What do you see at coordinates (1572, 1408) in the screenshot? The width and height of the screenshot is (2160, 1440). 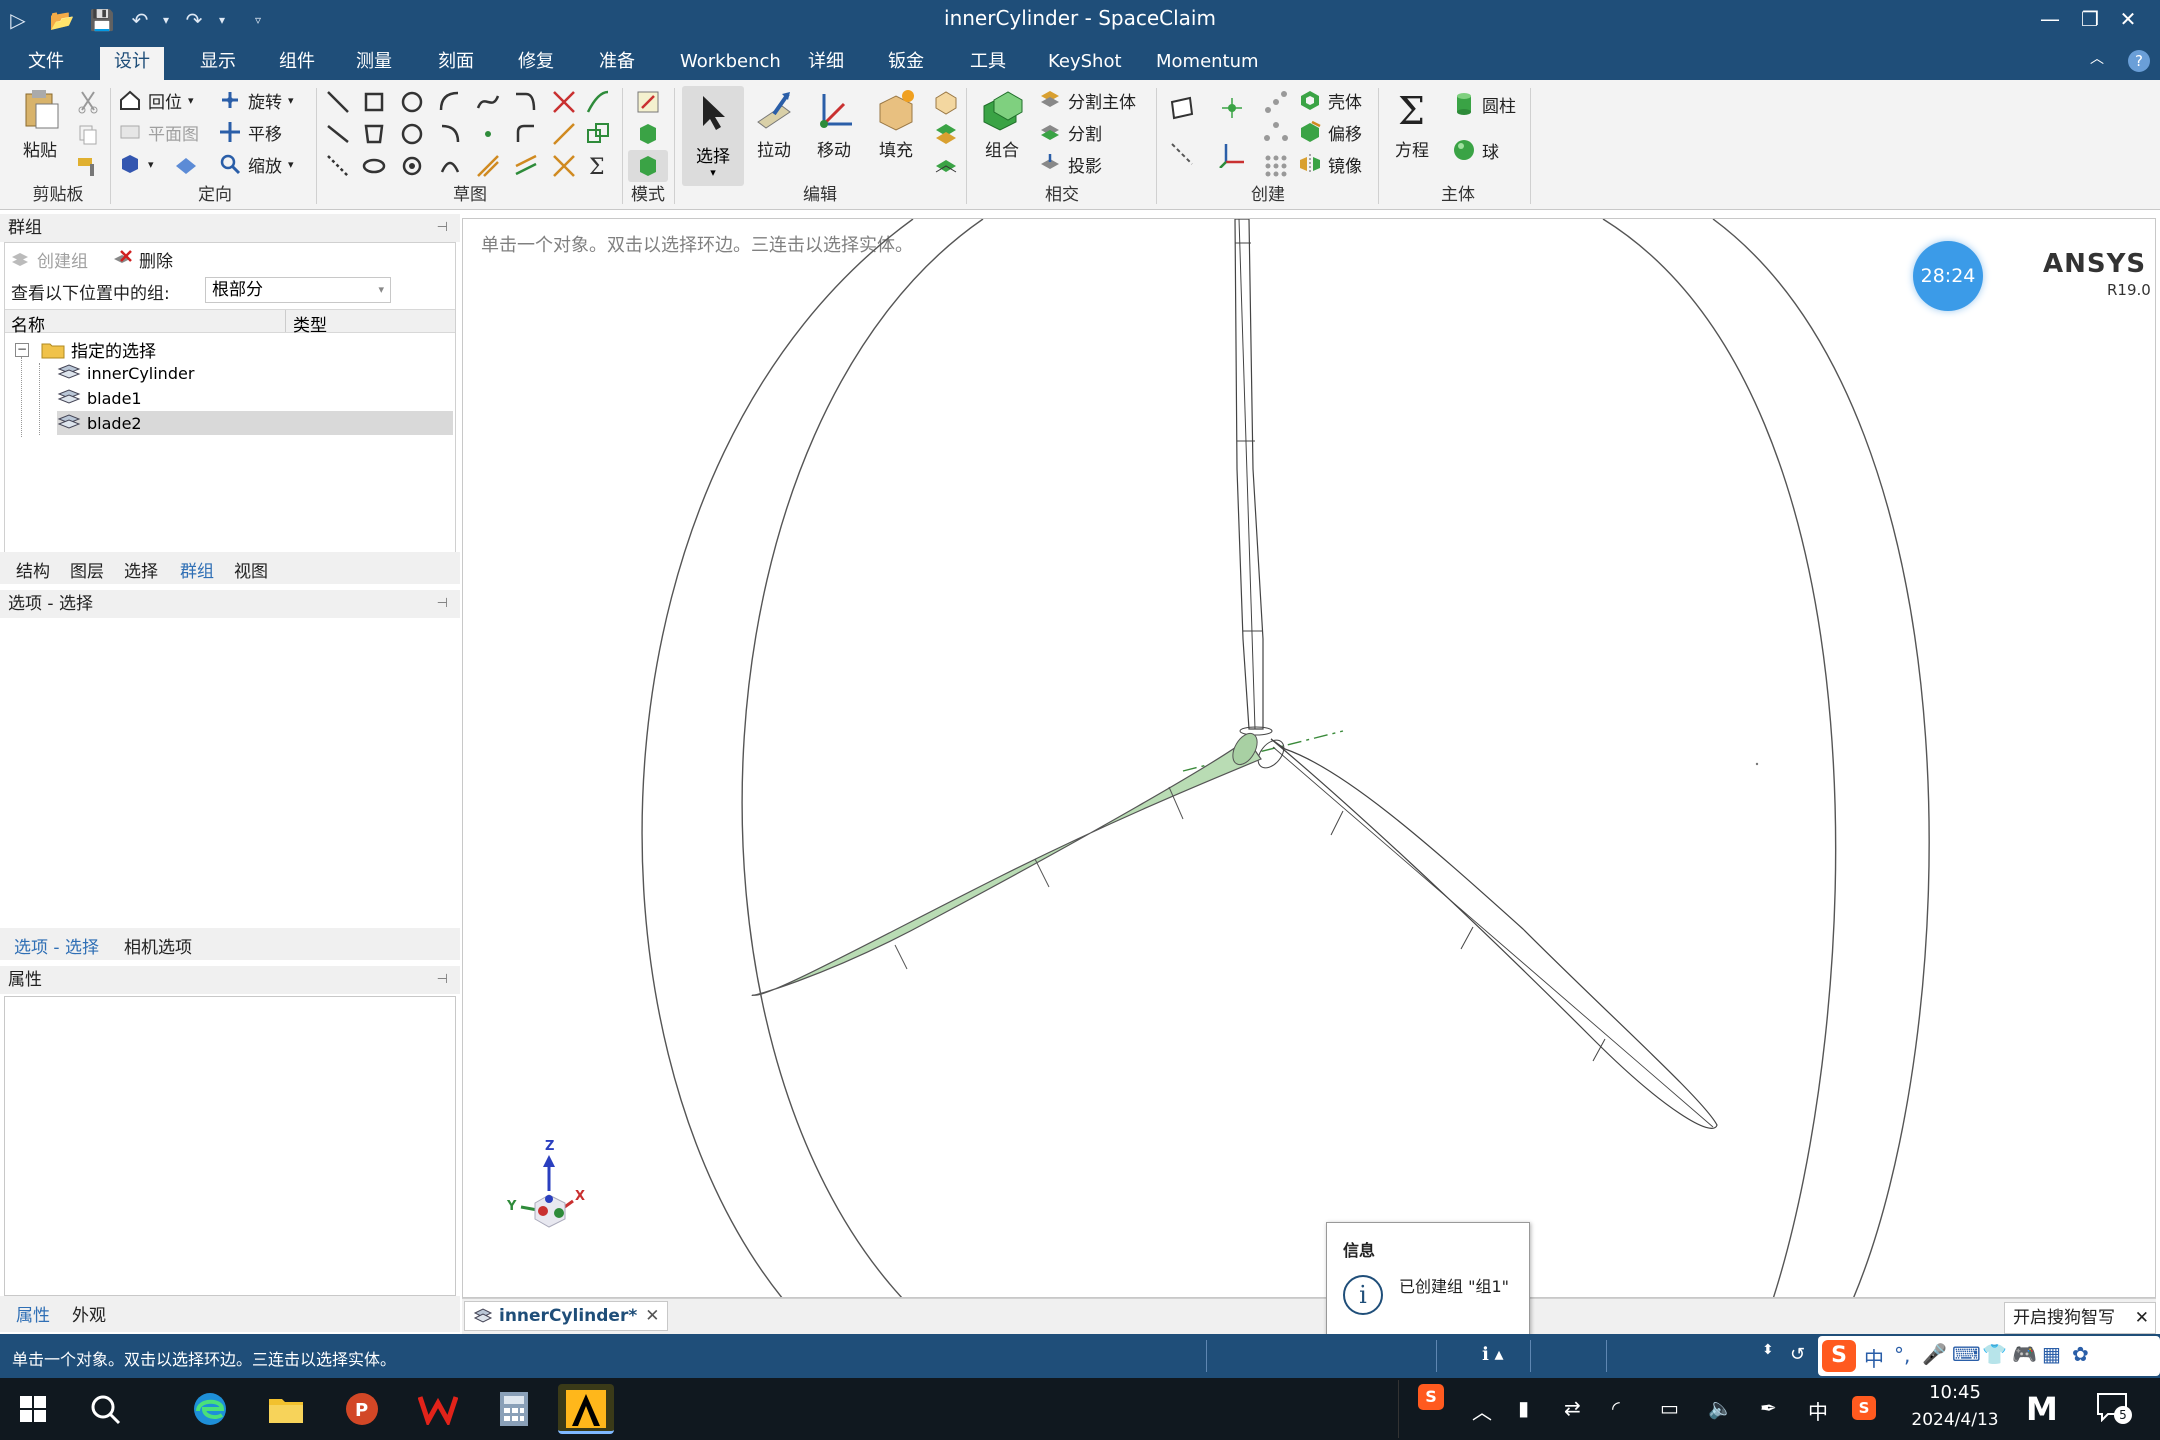 I see `network-adapter-icon: ⇄` at bounding box center [1572, 1408].